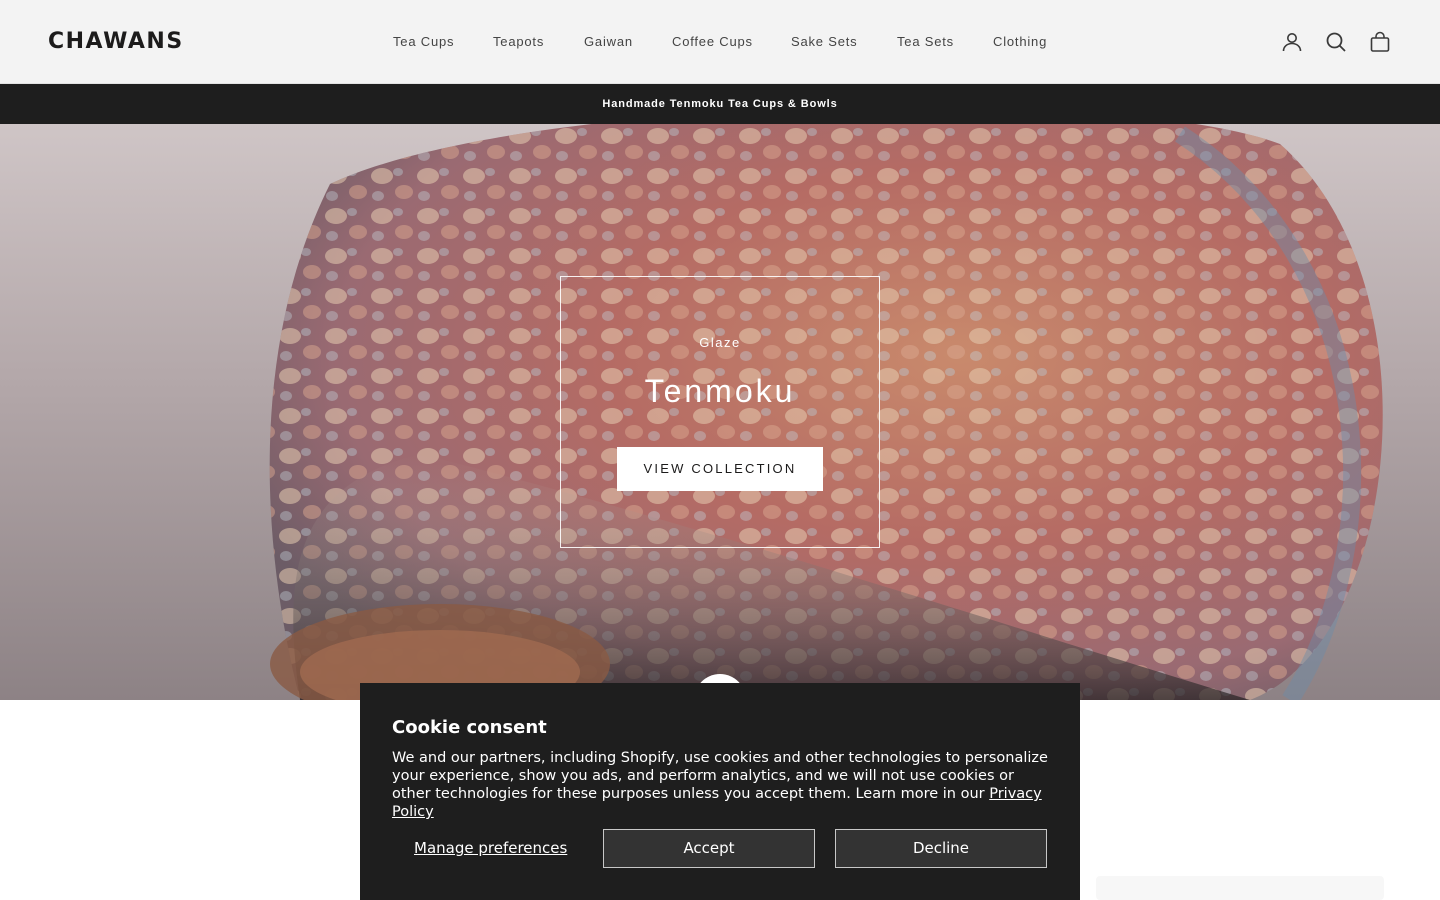  What do you see at coordinates (1292, 42) in the screenshot?
I see `account-icon` at bounding box center [1292, 42].